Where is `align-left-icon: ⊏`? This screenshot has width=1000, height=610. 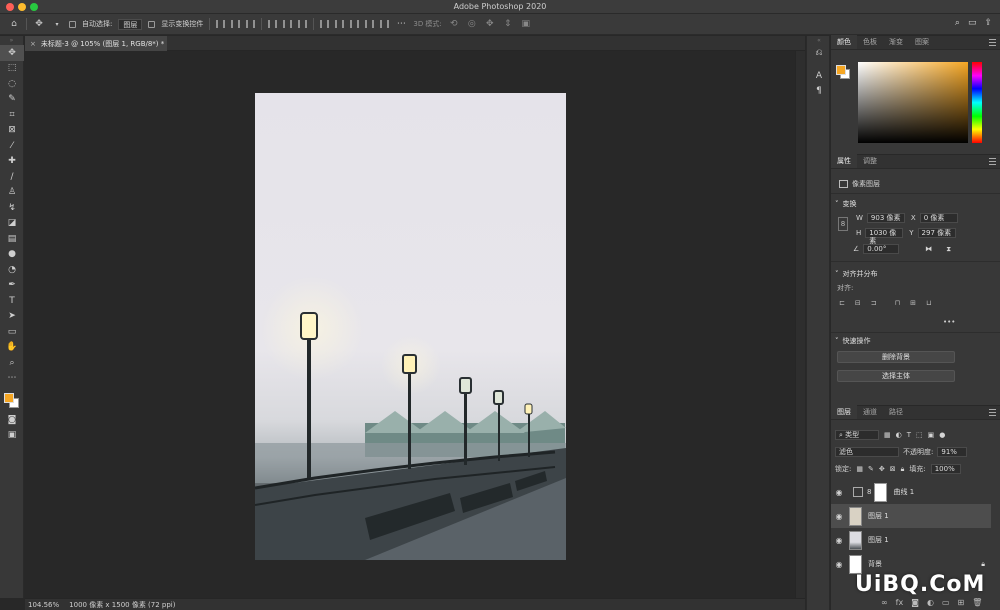 align-left-icon: ⊏ is located at coordinates (842, 303).